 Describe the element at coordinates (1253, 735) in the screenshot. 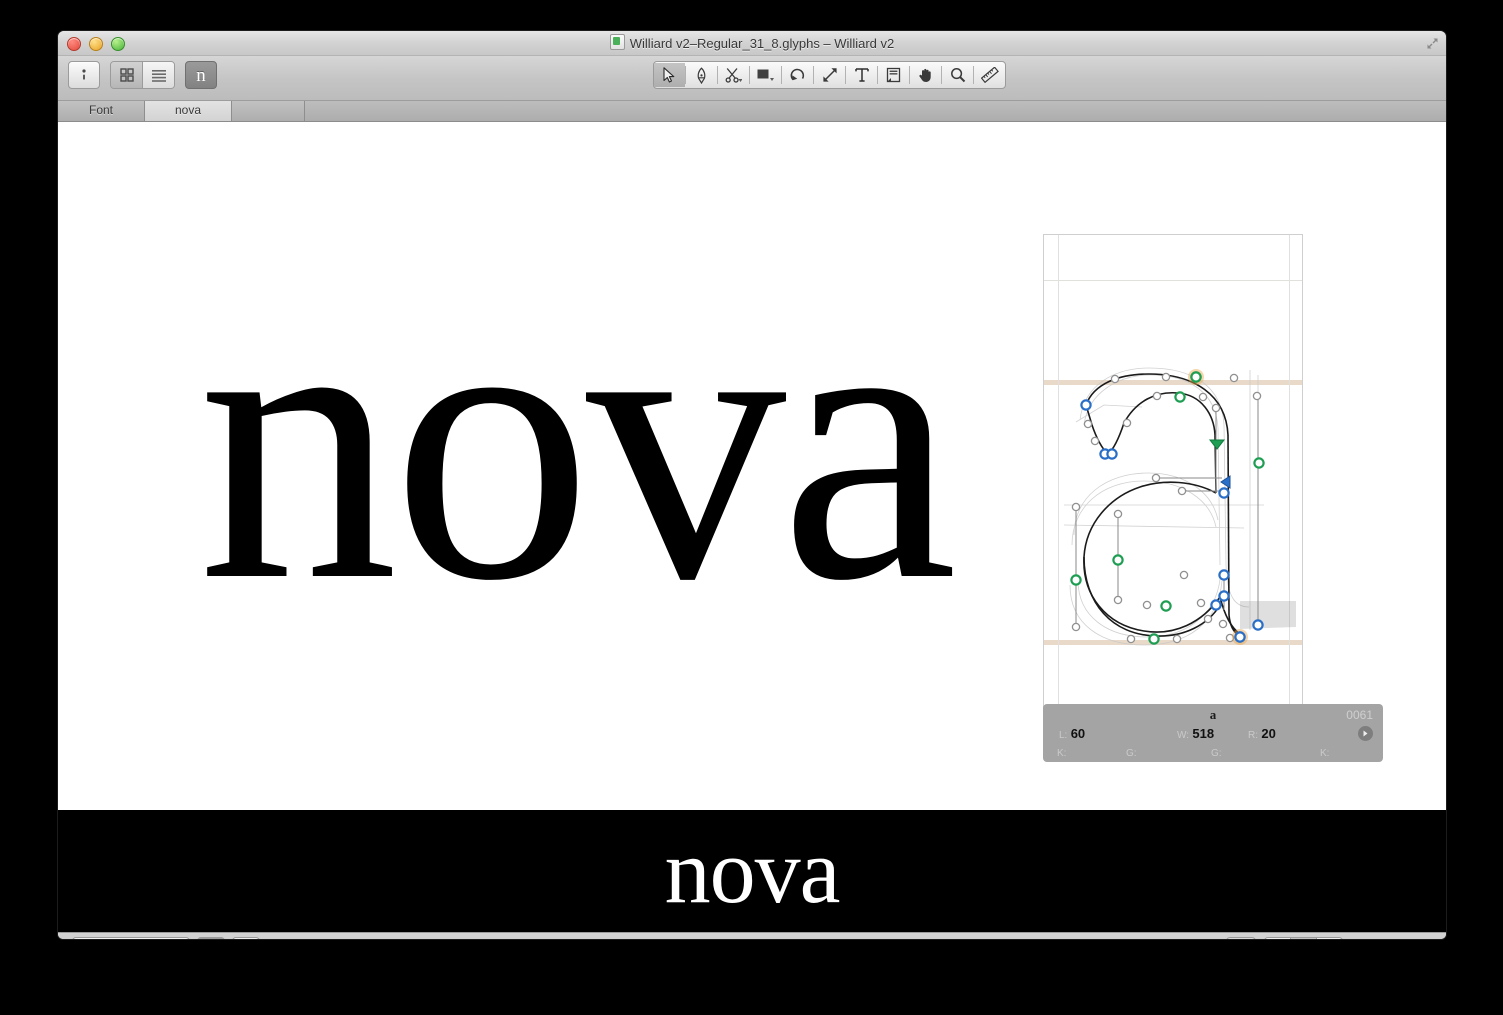

I see `hud-right-label: R:` at that location.